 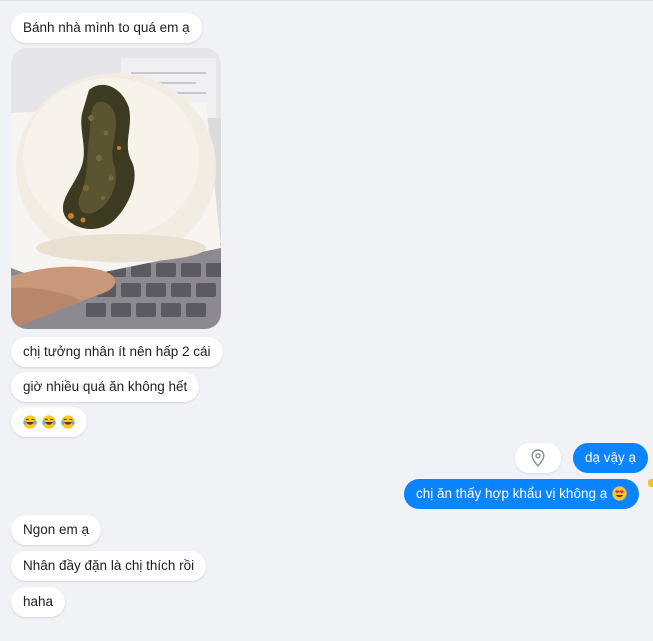 I want to click on message-text: Nhân đầy đặn là chị thích rồi, so click(x=109, y=565).